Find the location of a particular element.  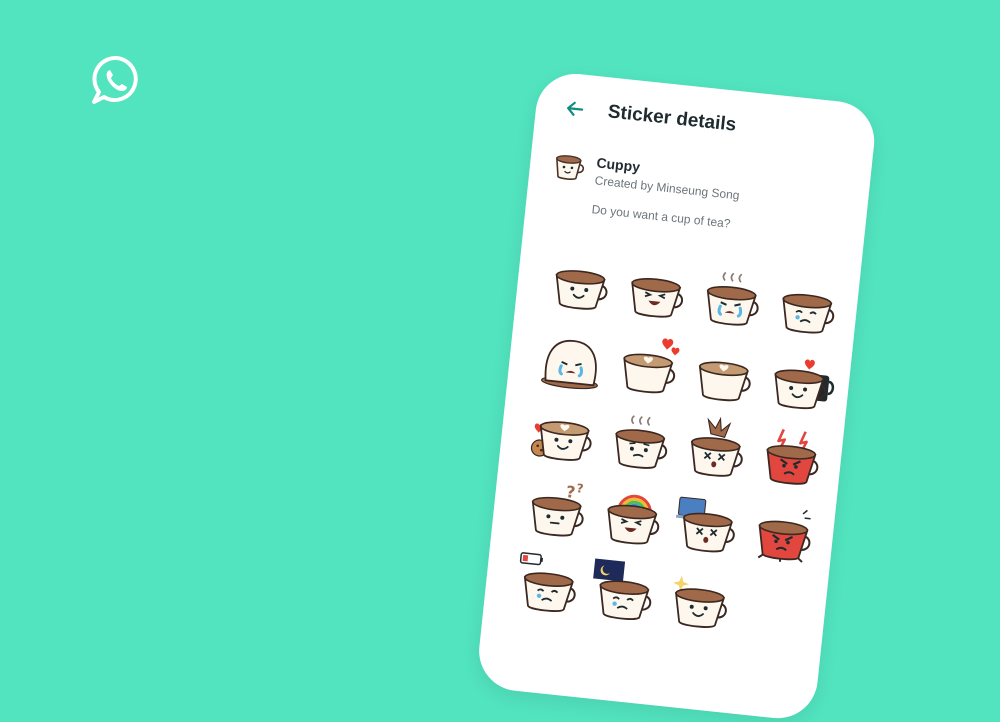

sticker-cup-laptop-tired is located at coordinates (707, 525).